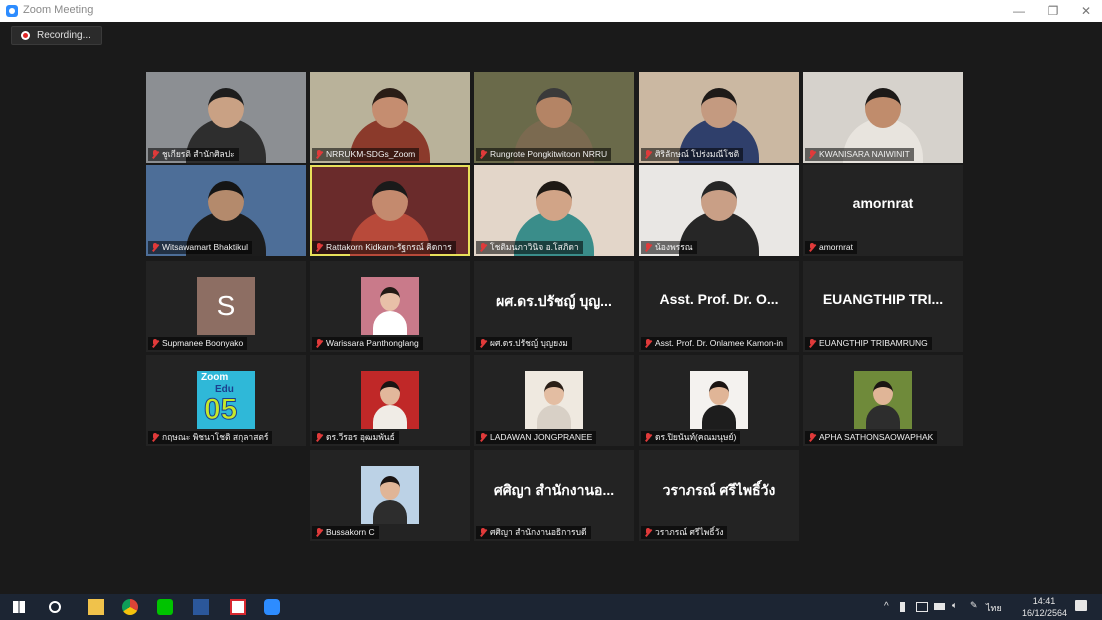  What do you see at coordinates (1019, 11) in the screenshot?
I see `minimize-button: —` at bounding box center [1019, 11].